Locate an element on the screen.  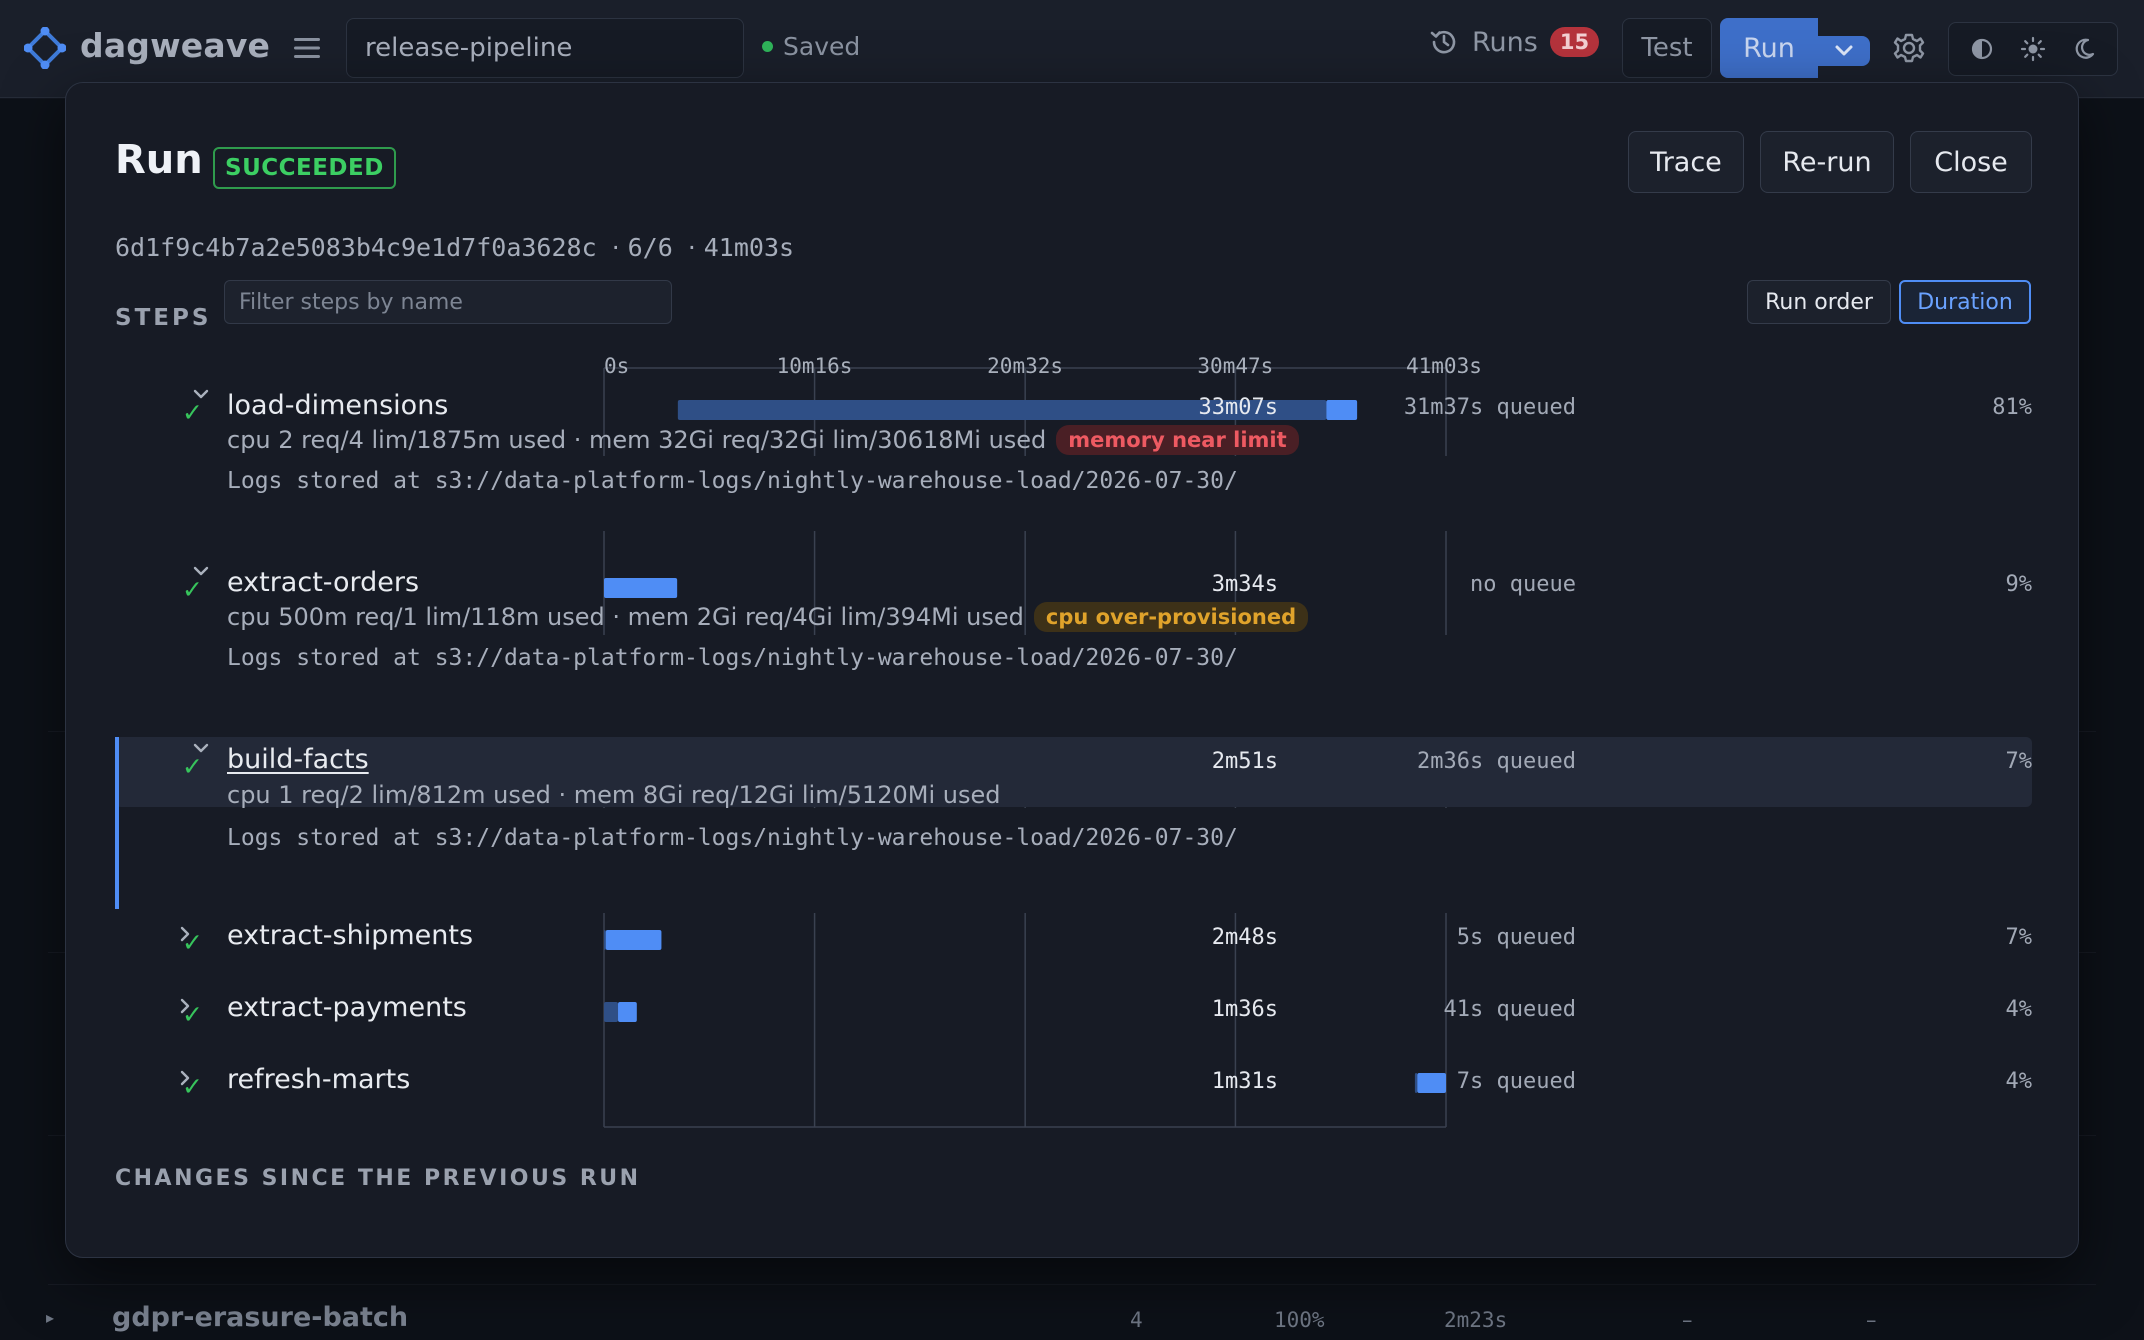
step-name: extract-shipments is located at coordinates (350, 935).